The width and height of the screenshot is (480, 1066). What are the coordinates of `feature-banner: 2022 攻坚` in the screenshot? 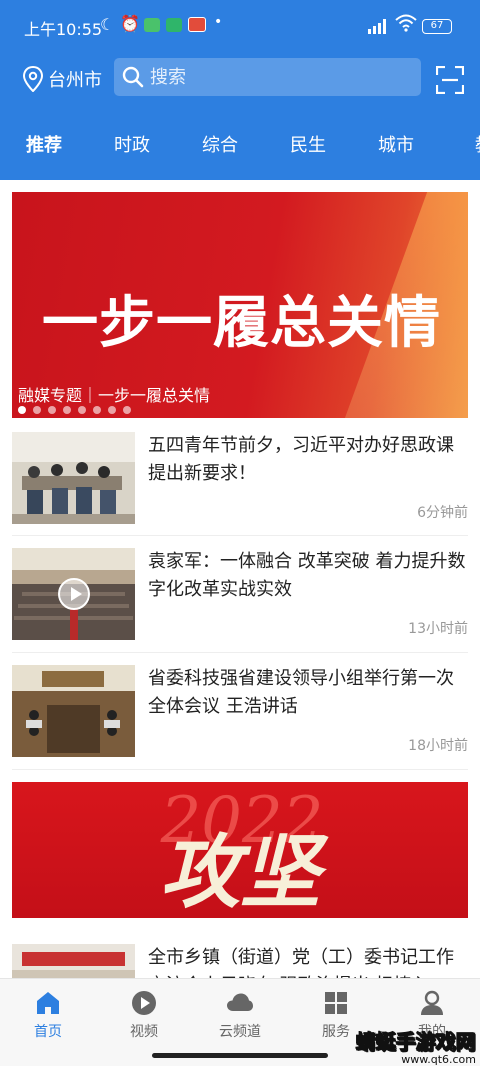 It's located at (240, 850).